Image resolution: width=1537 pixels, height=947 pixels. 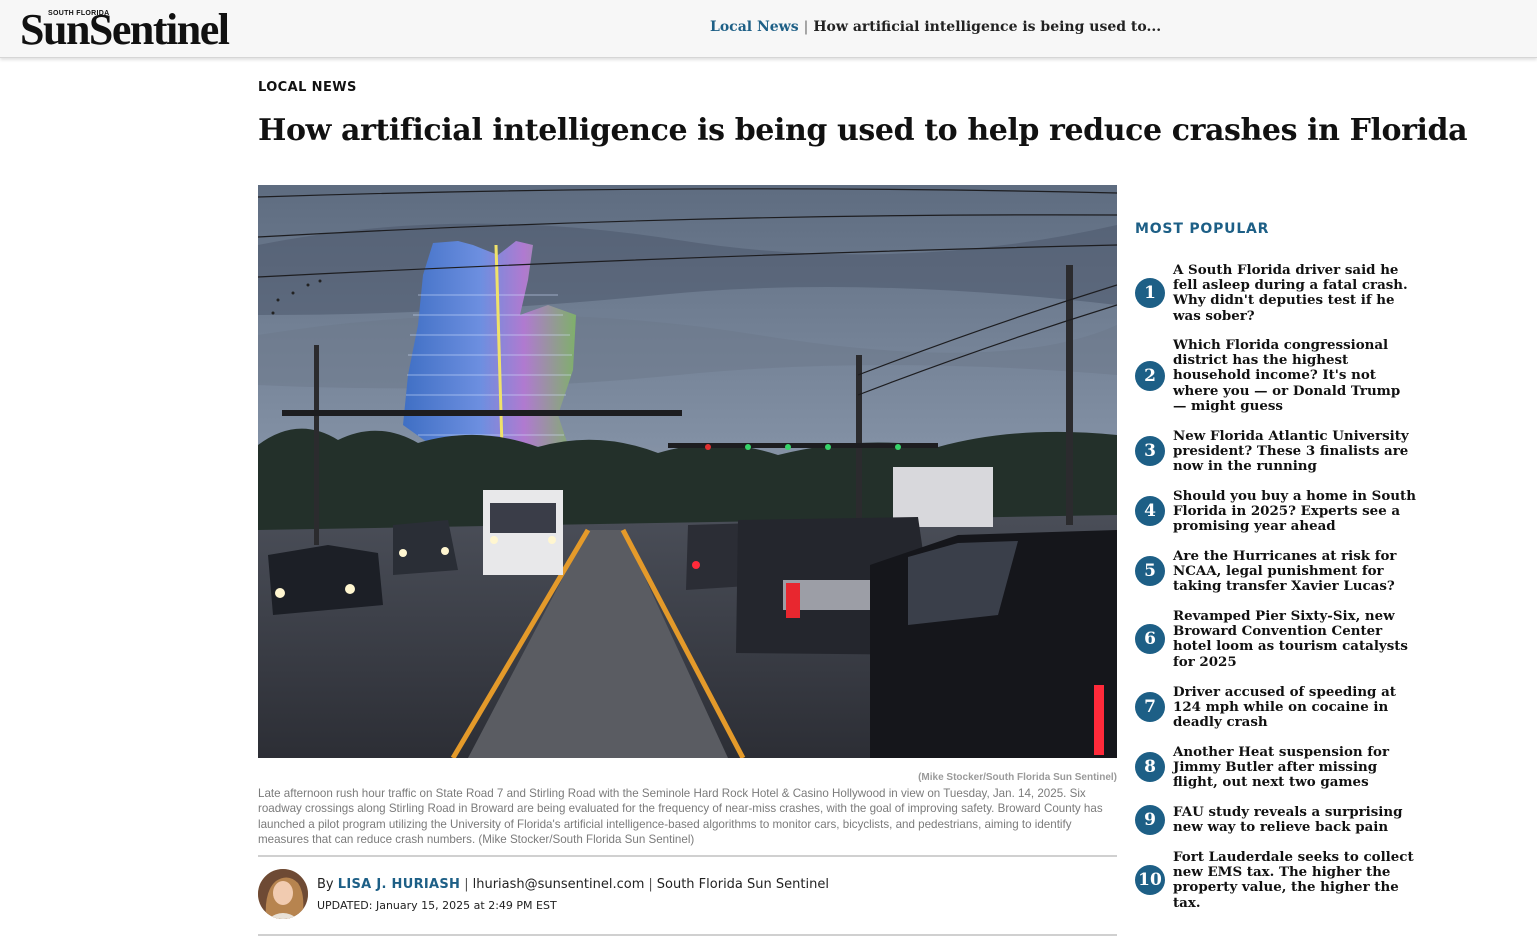 What do you see at coordinates (1150, 451) in the screenshot?
I see `rank-badge: 3` at bounding box center [1150, 451].